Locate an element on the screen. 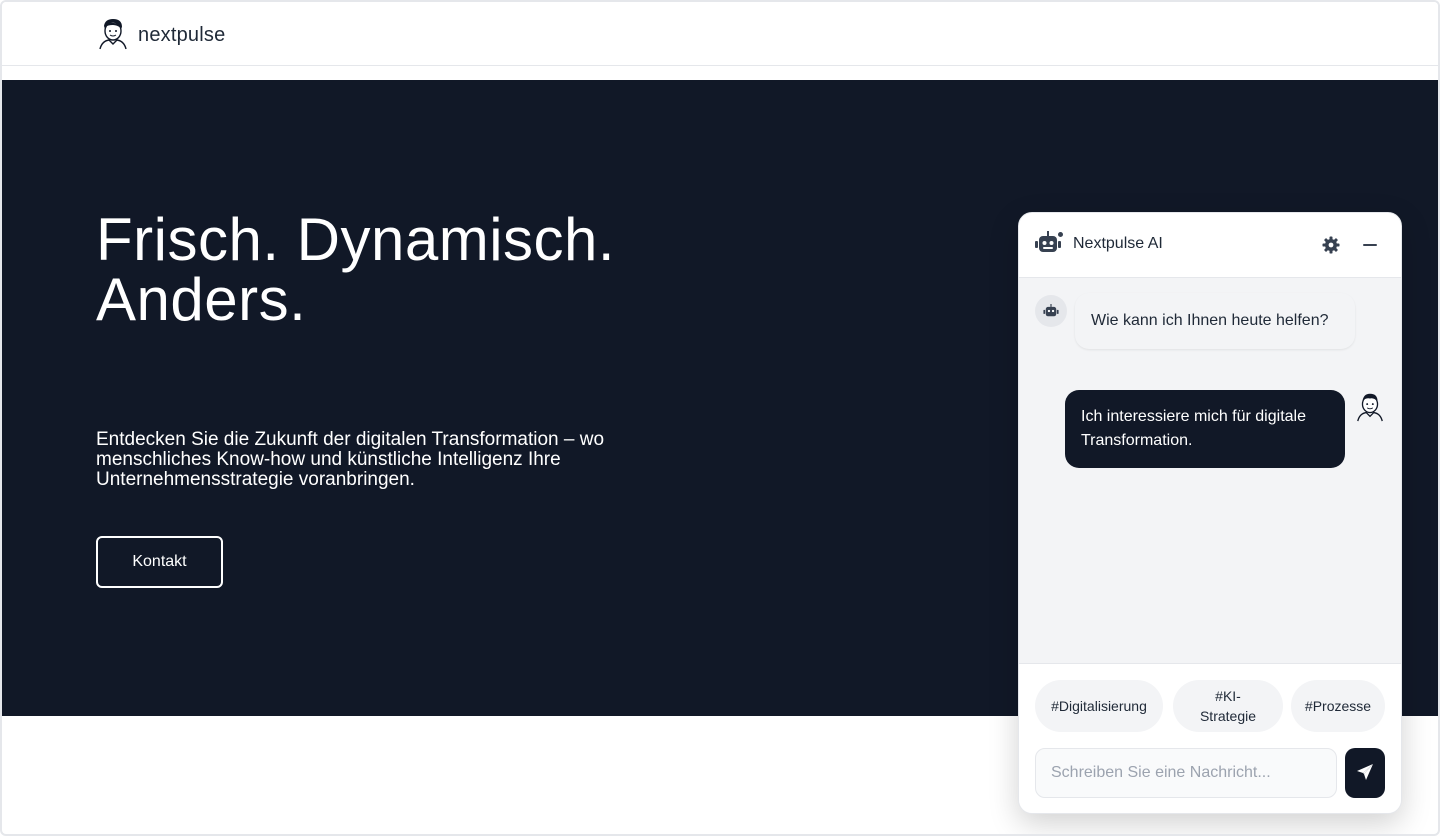 This screenshot has height=836, width=1440. hero-title-line1: Frisch. Dynamisch. is located at coordinates (356, 239).